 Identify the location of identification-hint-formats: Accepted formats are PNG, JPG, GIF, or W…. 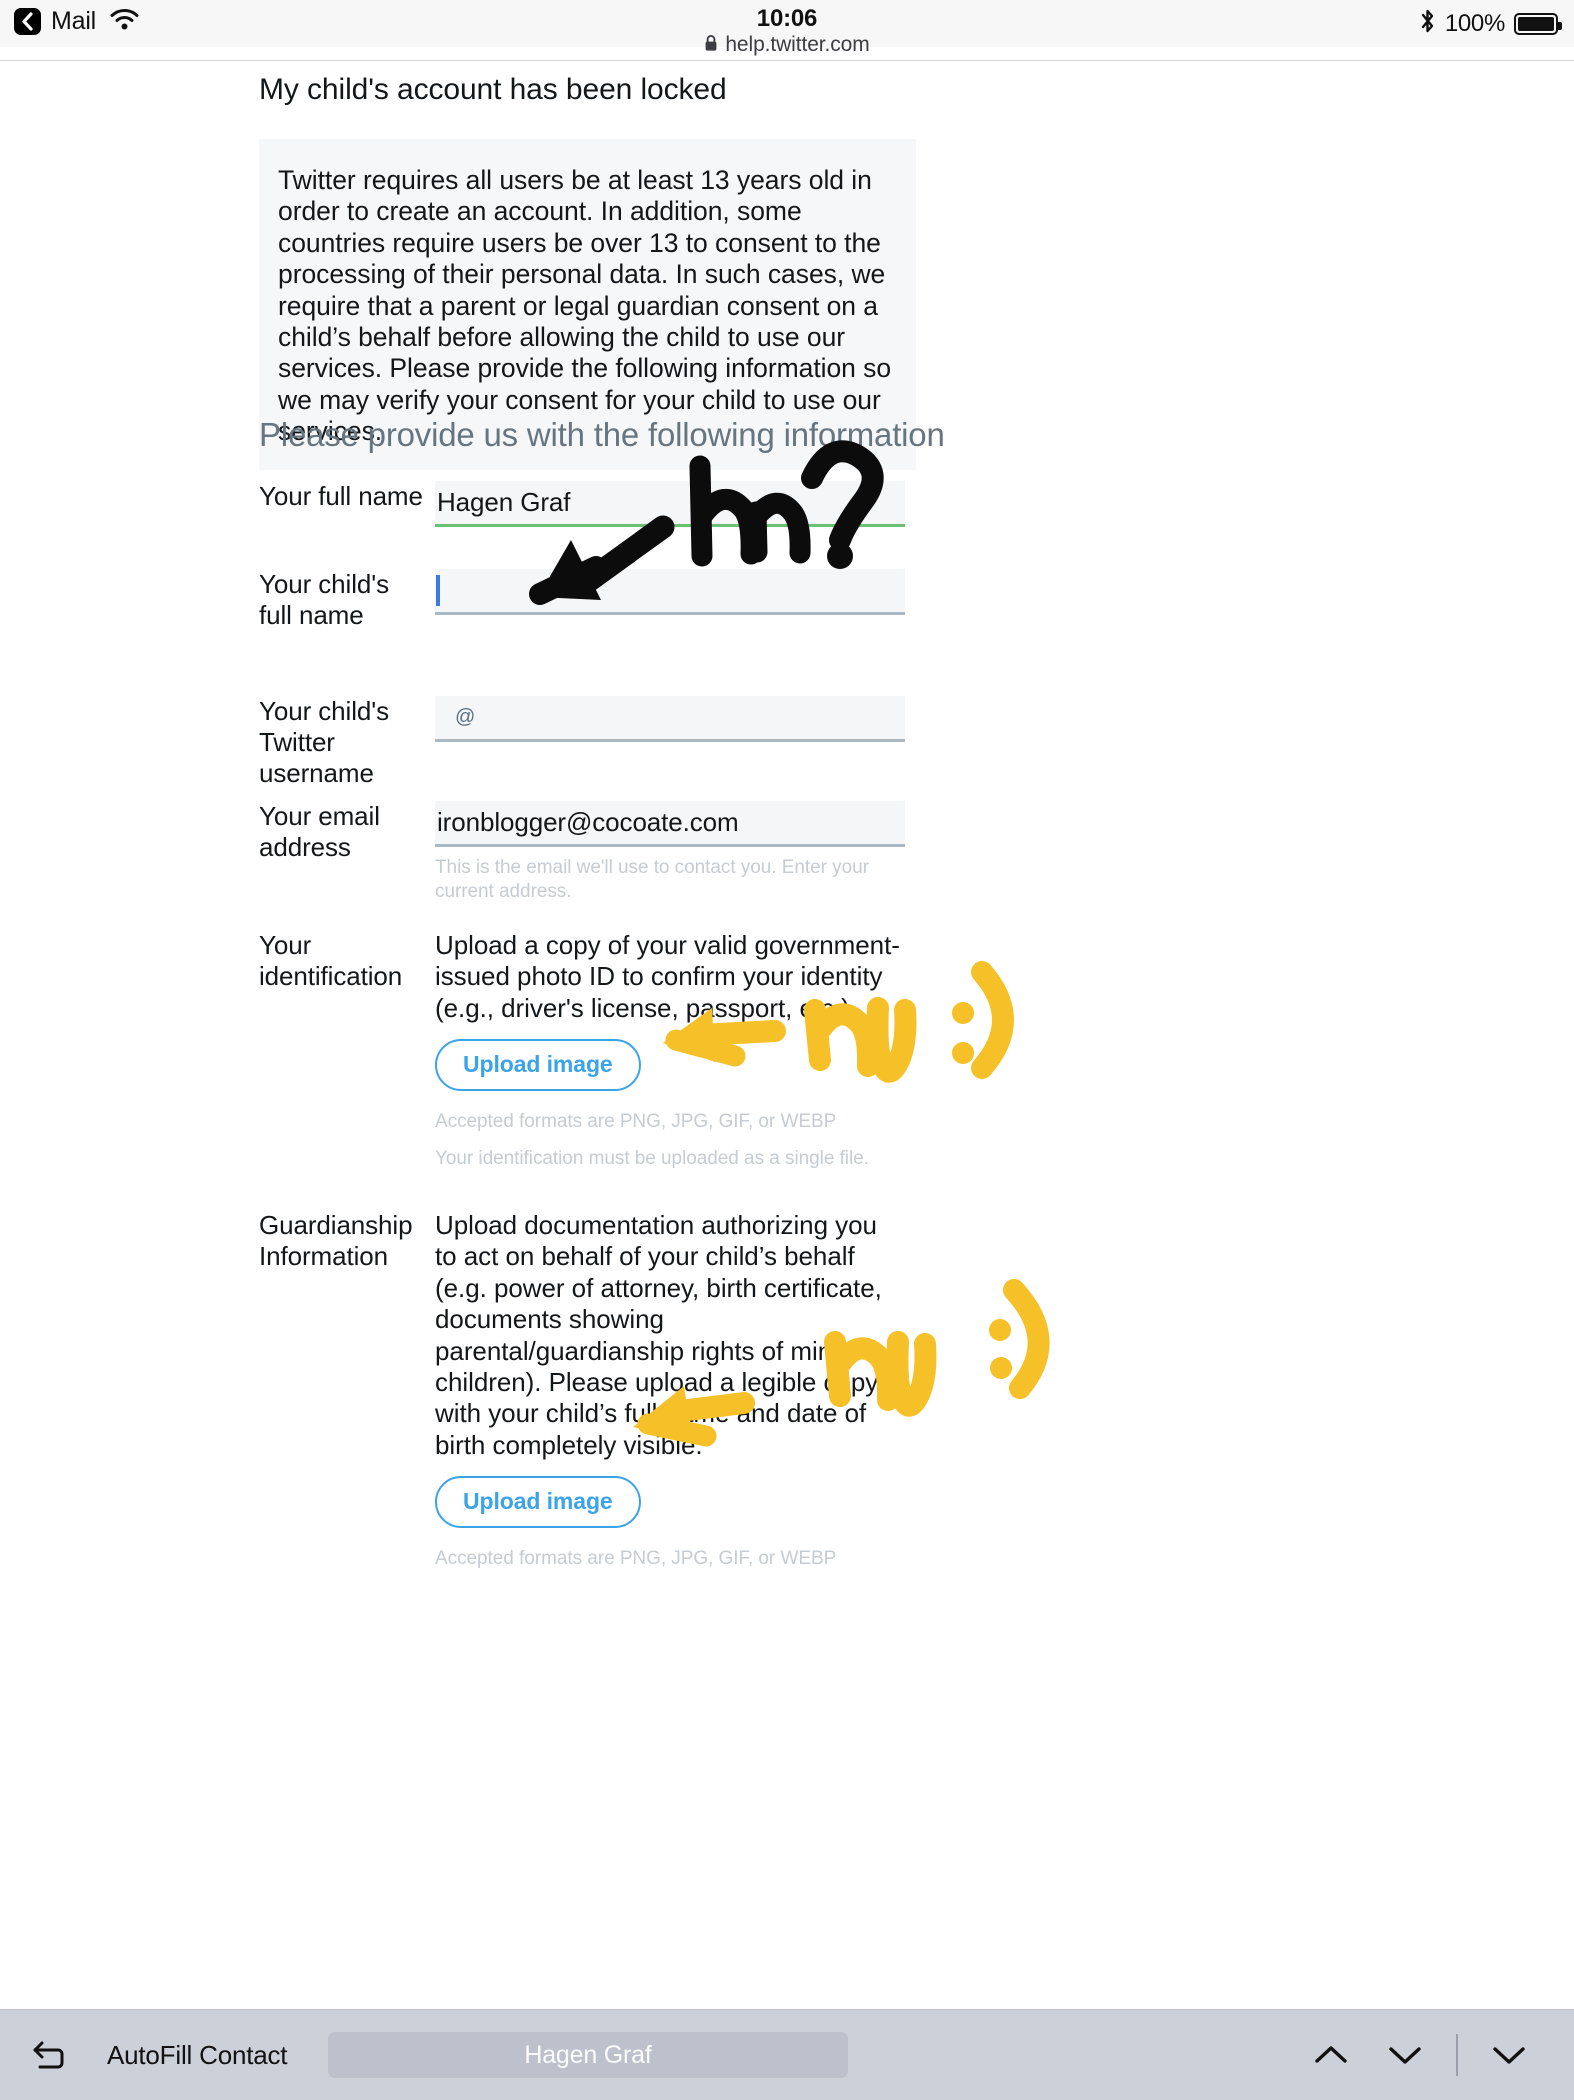
(636, 1122).